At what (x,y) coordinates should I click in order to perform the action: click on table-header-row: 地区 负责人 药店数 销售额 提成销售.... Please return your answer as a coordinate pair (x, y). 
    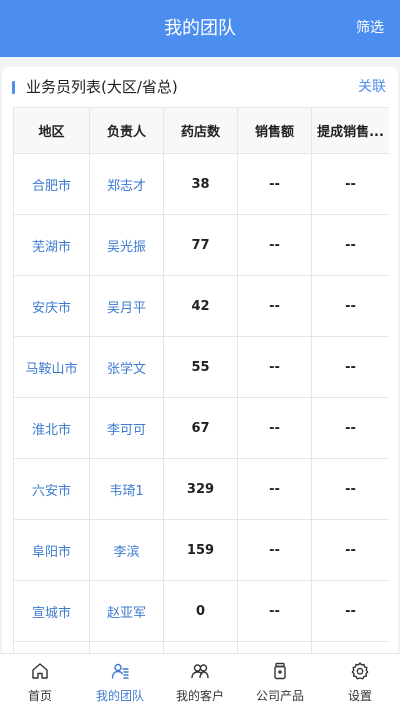
    Looking at the image, I should click on (201, 130).